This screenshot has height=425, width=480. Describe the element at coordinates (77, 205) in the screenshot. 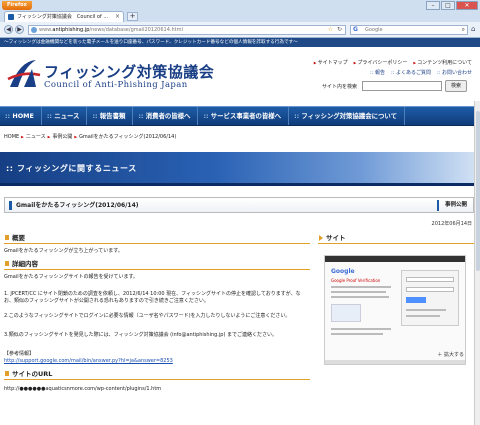

I see `article-title: Gmailをかたるフィッシング(2012/06/14)` at that location.